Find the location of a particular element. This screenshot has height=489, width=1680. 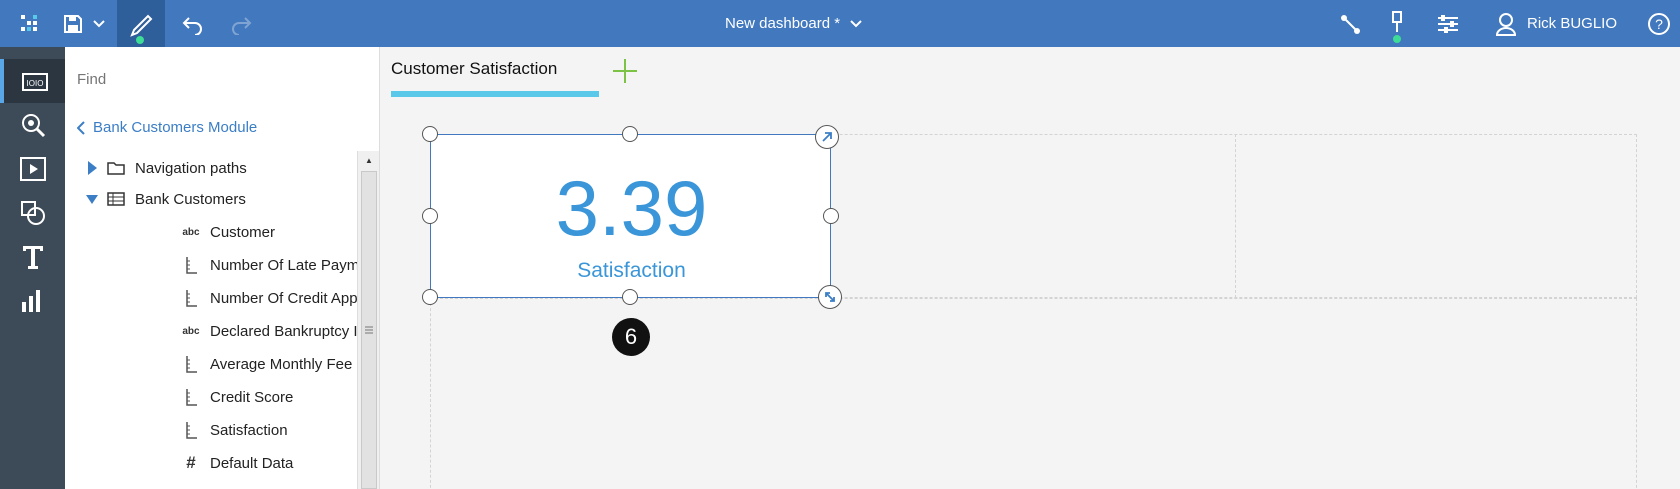

dashboard-title: New dashboard * is located at coordinates (783, 23).